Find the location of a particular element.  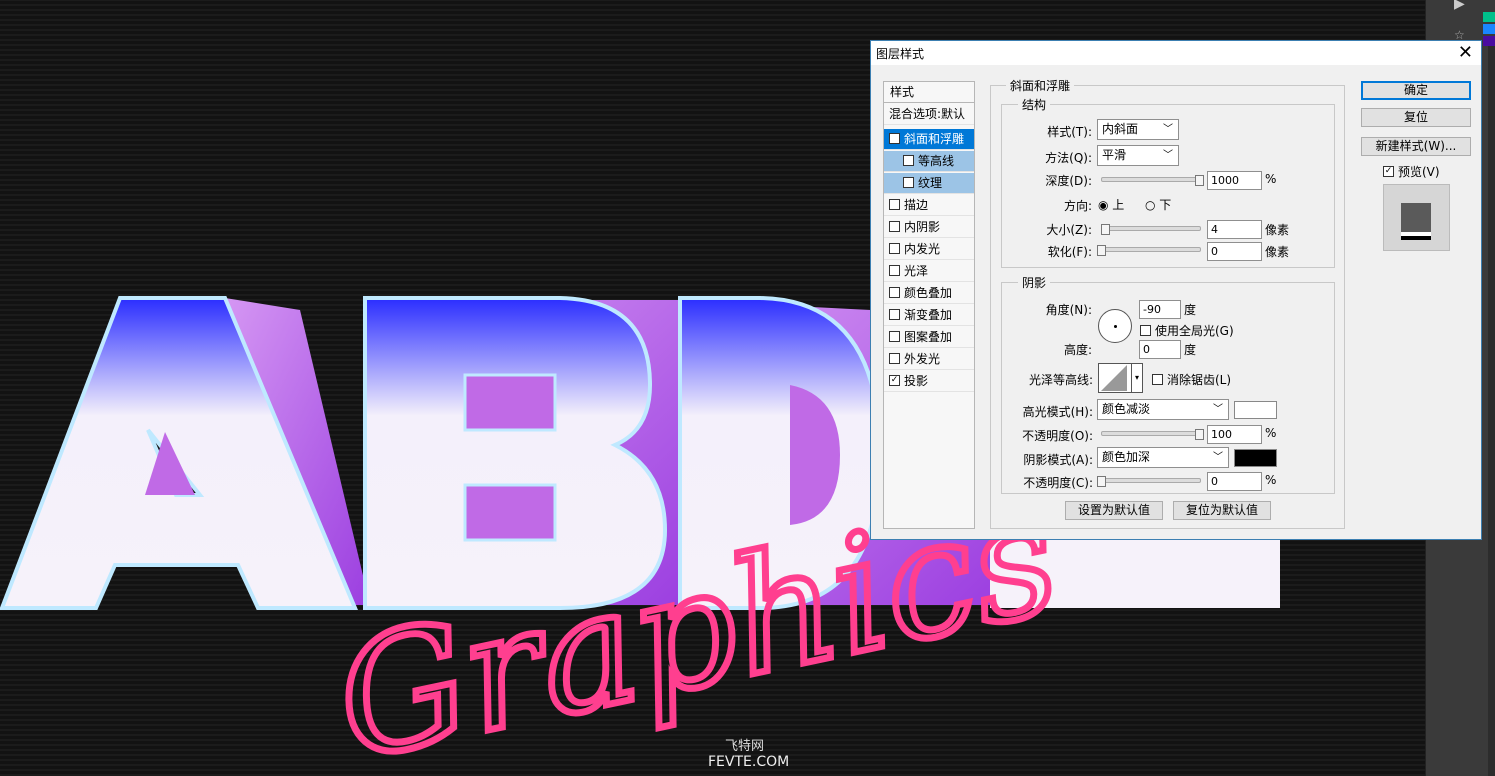

soften-input: 0 is located at coordinates (1234, 251).